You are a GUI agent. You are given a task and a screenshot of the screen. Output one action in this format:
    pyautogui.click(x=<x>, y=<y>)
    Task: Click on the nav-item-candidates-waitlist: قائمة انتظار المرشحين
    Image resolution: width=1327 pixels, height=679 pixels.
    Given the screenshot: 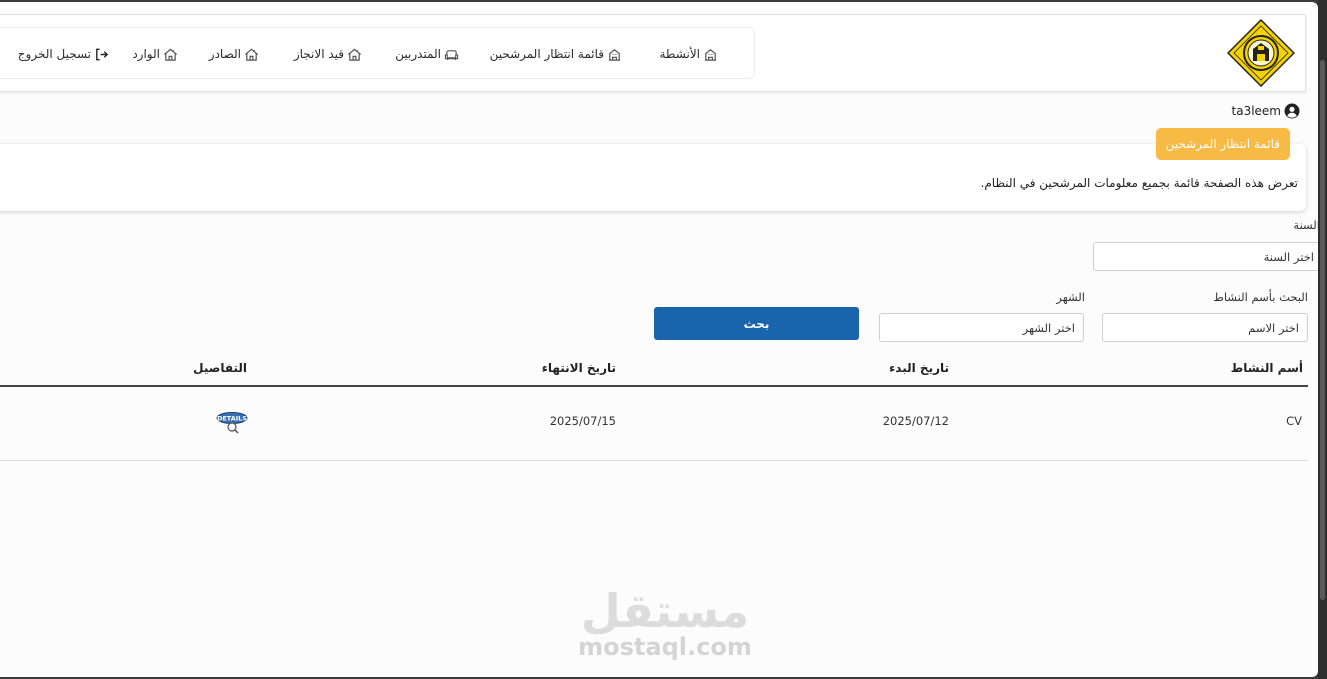 What is the action you would take?
    pyautogui.click(x=556, y=54)
    